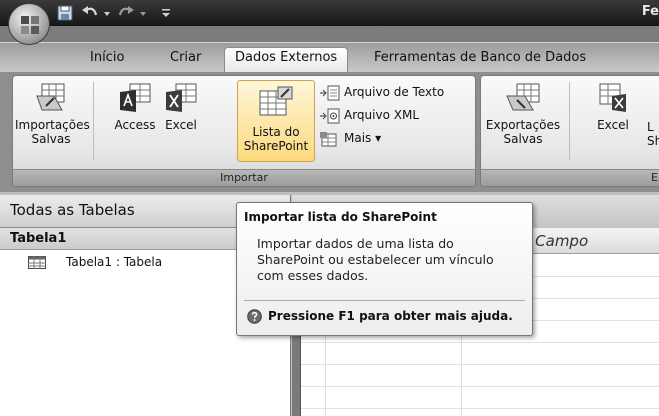 The height and width of the screenshot is (416, 659). Describe the element at coordinates (166, 13) in the screenshot. I see `customize-icon` at that location.